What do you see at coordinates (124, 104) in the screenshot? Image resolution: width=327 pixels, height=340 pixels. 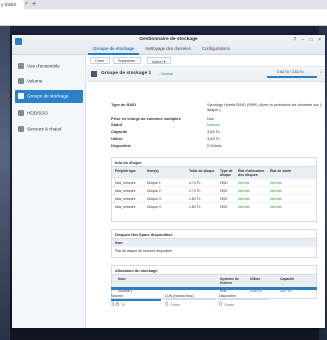 I see `property-key: Type de RAID` at bounding box center [124, 104].